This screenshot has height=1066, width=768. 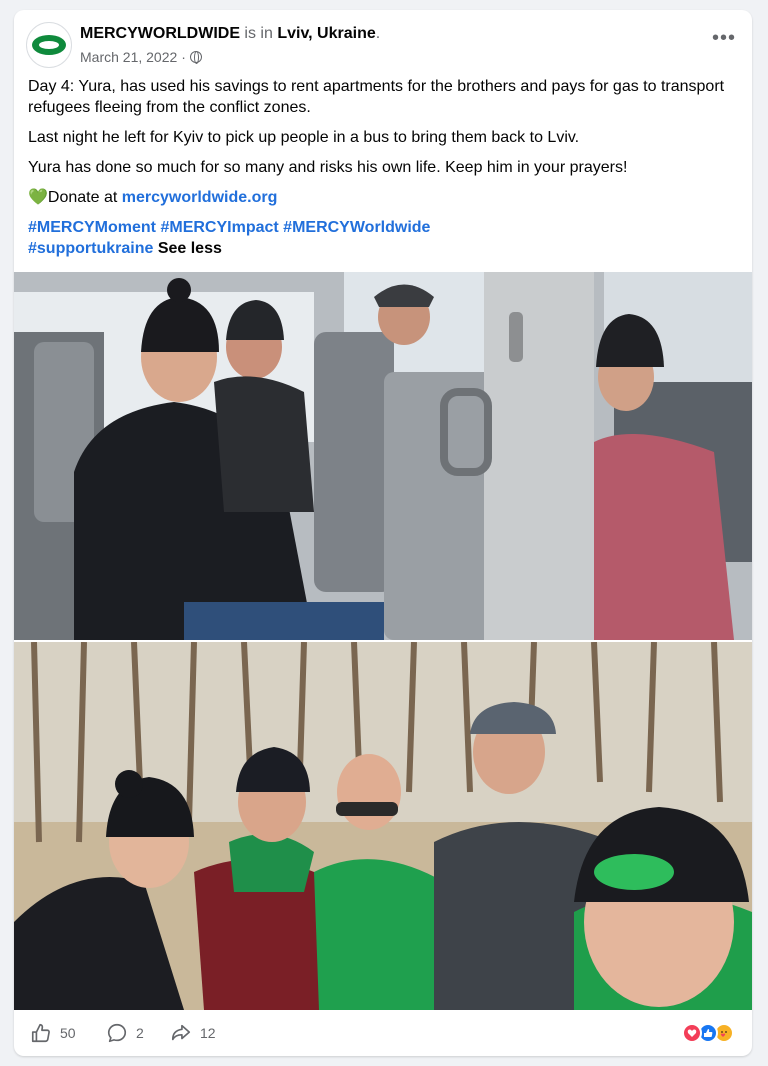 What do you see at coordinates (195, 57) in the screenshot?
I see `globe-icon` at bounding box center [195, 57].